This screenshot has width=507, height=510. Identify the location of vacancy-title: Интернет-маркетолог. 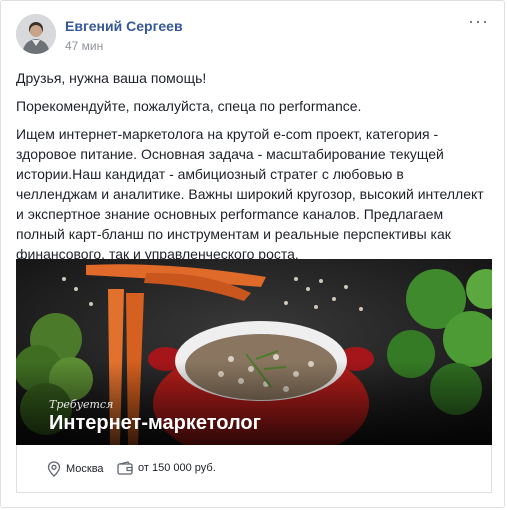
(155, 423).